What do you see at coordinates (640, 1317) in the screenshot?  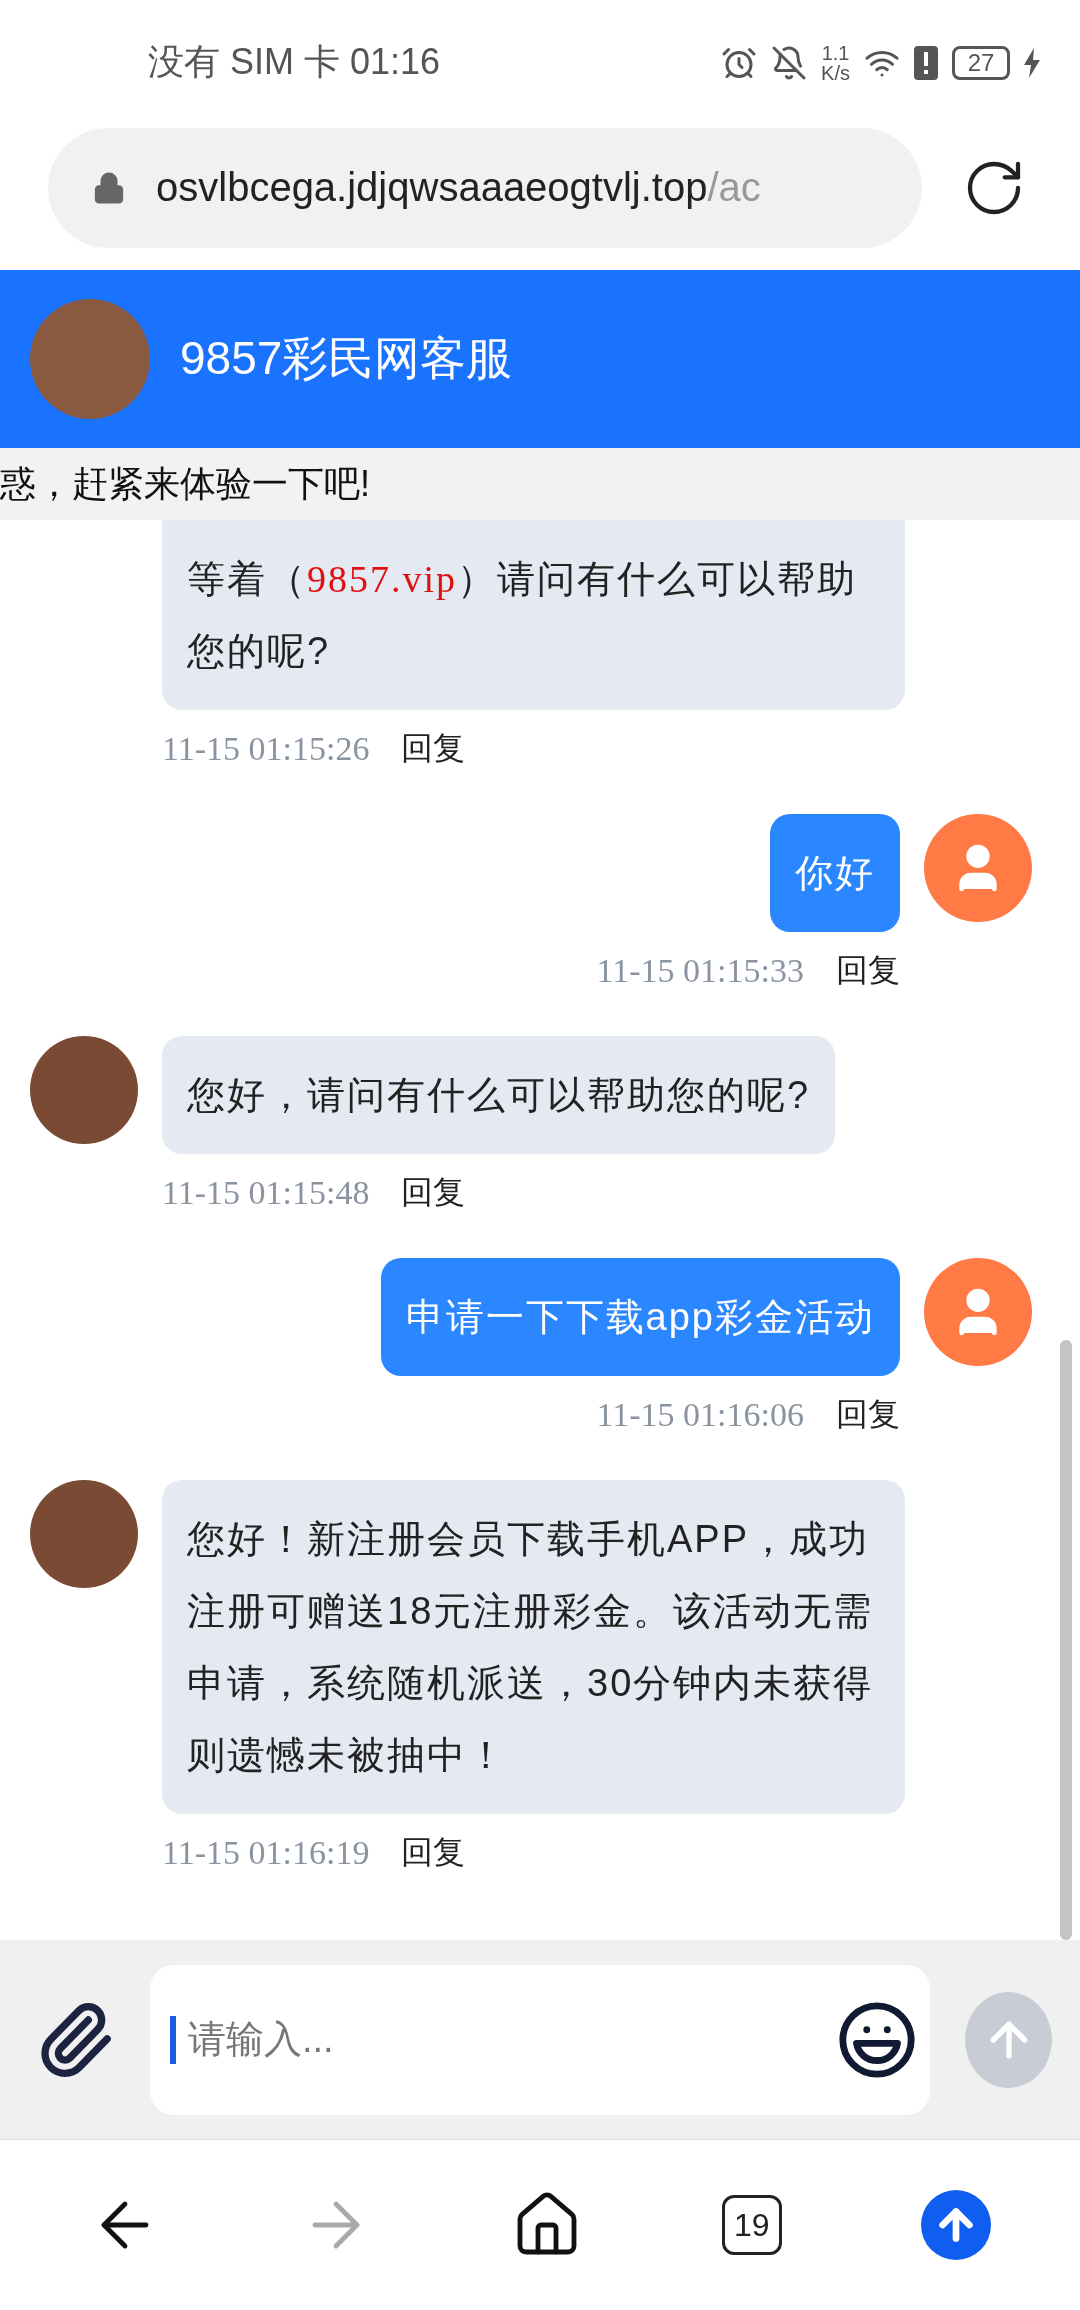 I see `message-bubble: 申请一下下载app彩金活动` at bounding box center [640, 1317].